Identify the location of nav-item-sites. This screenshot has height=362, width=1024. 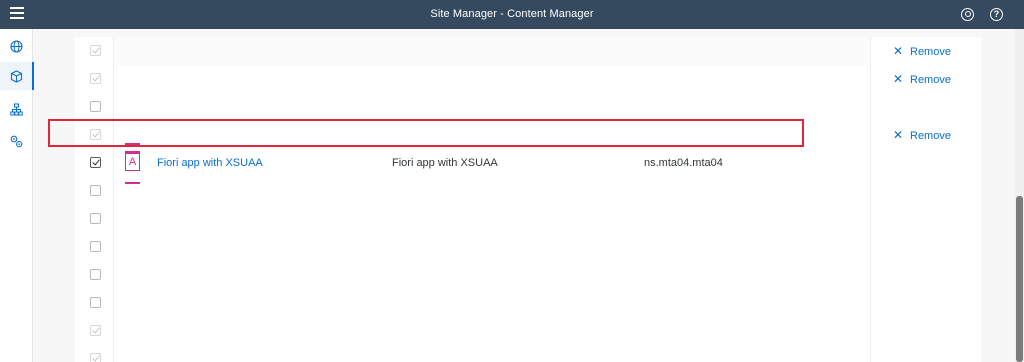
(16, 46).